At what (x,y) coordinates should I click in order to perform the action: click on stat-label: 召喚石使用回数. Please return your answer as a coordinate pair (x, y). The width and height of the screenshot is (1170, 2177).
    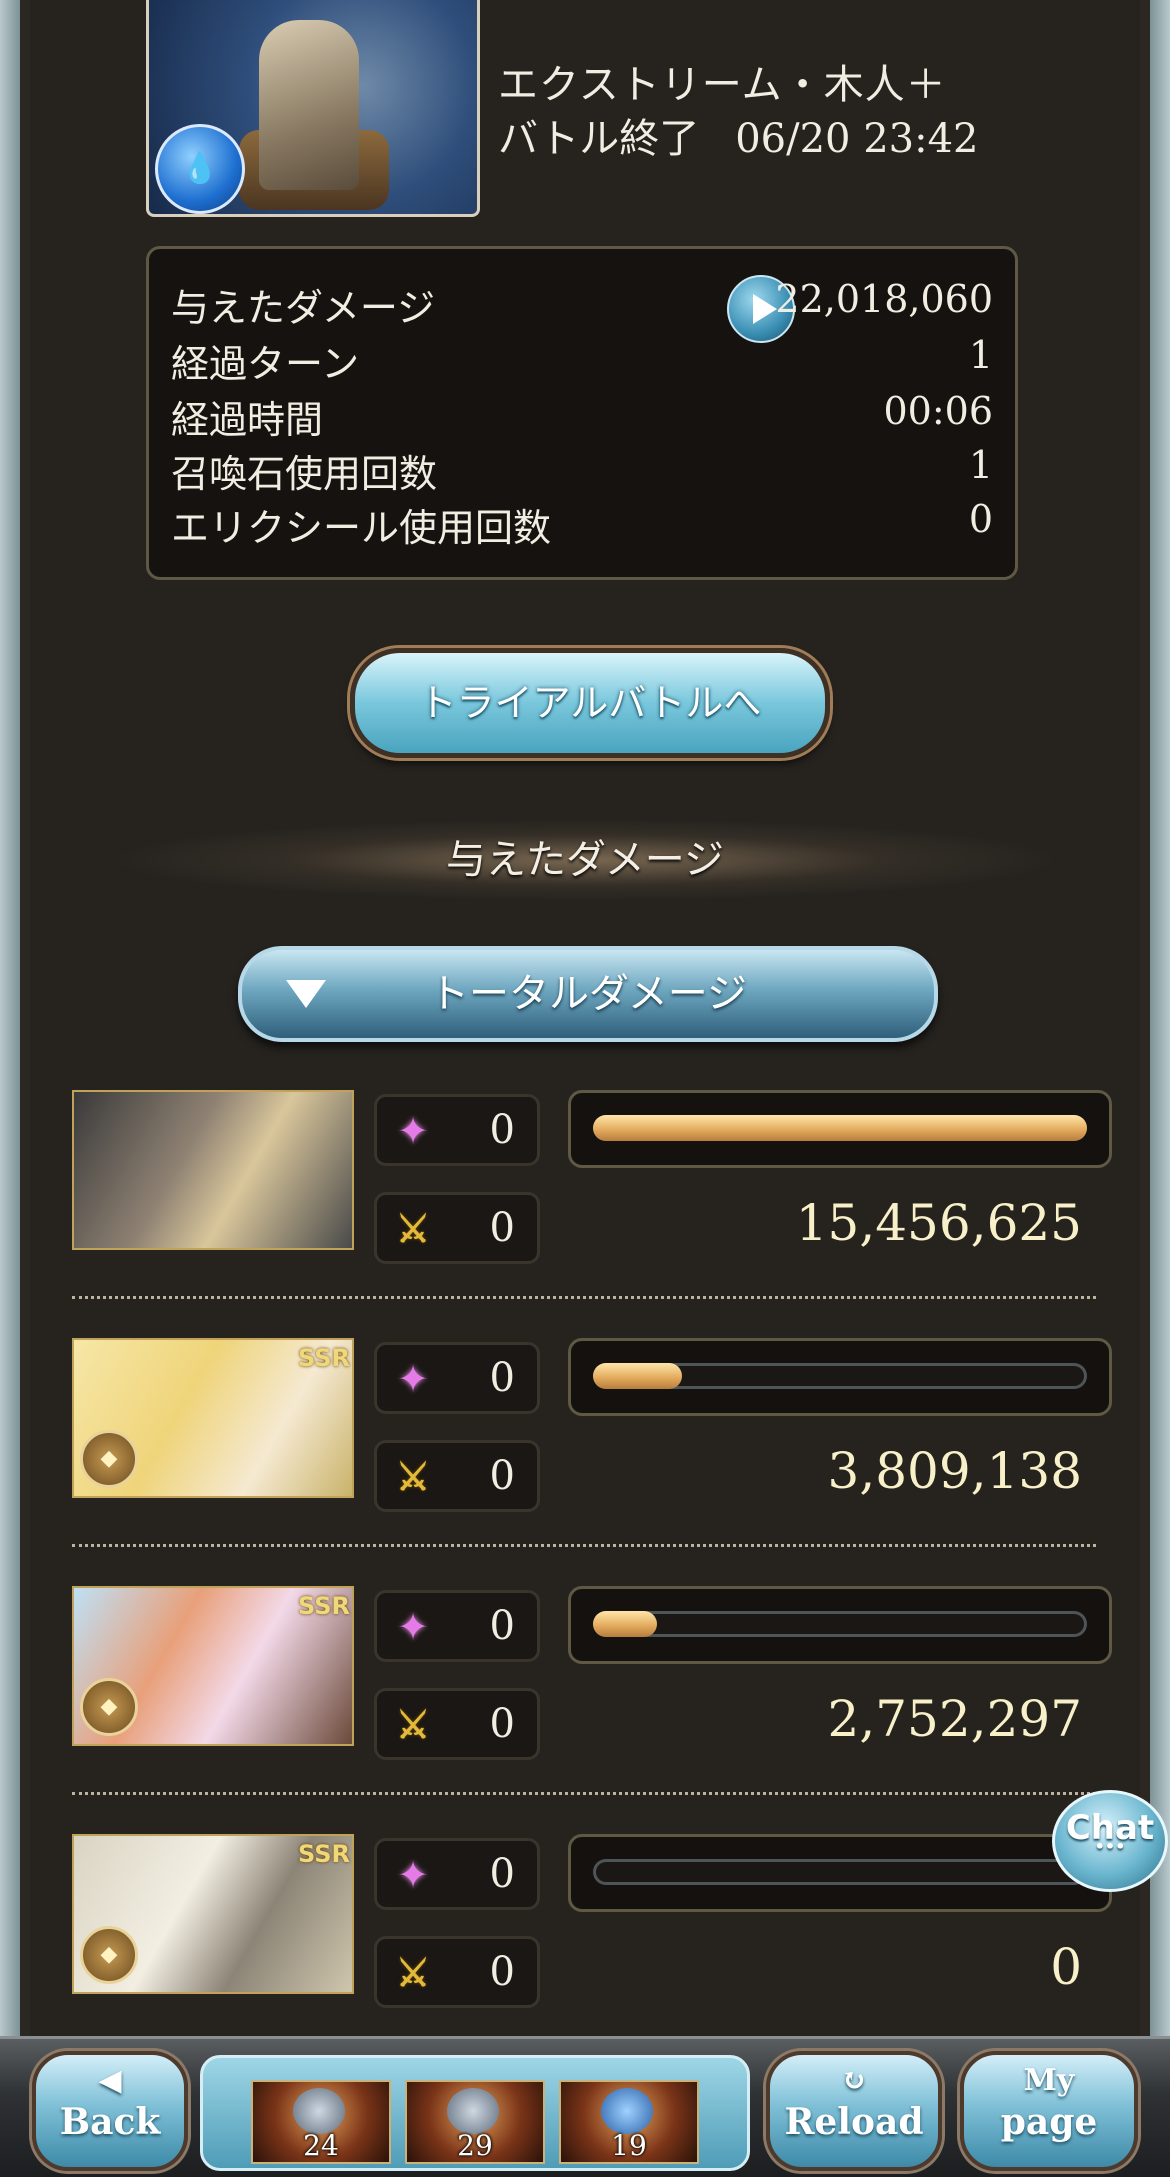
    Looking at the image, I should click on (304, 474).